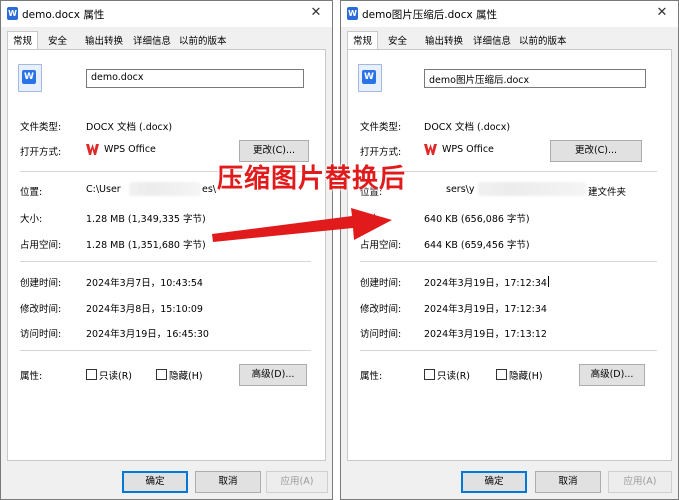 This screenshot has height=500, width=679. What do you see at coordinates (477, 245) in the screenshot?
I see `disk-size-value: 644 KB (659,456 字节)` at bounding box center [477, 245].